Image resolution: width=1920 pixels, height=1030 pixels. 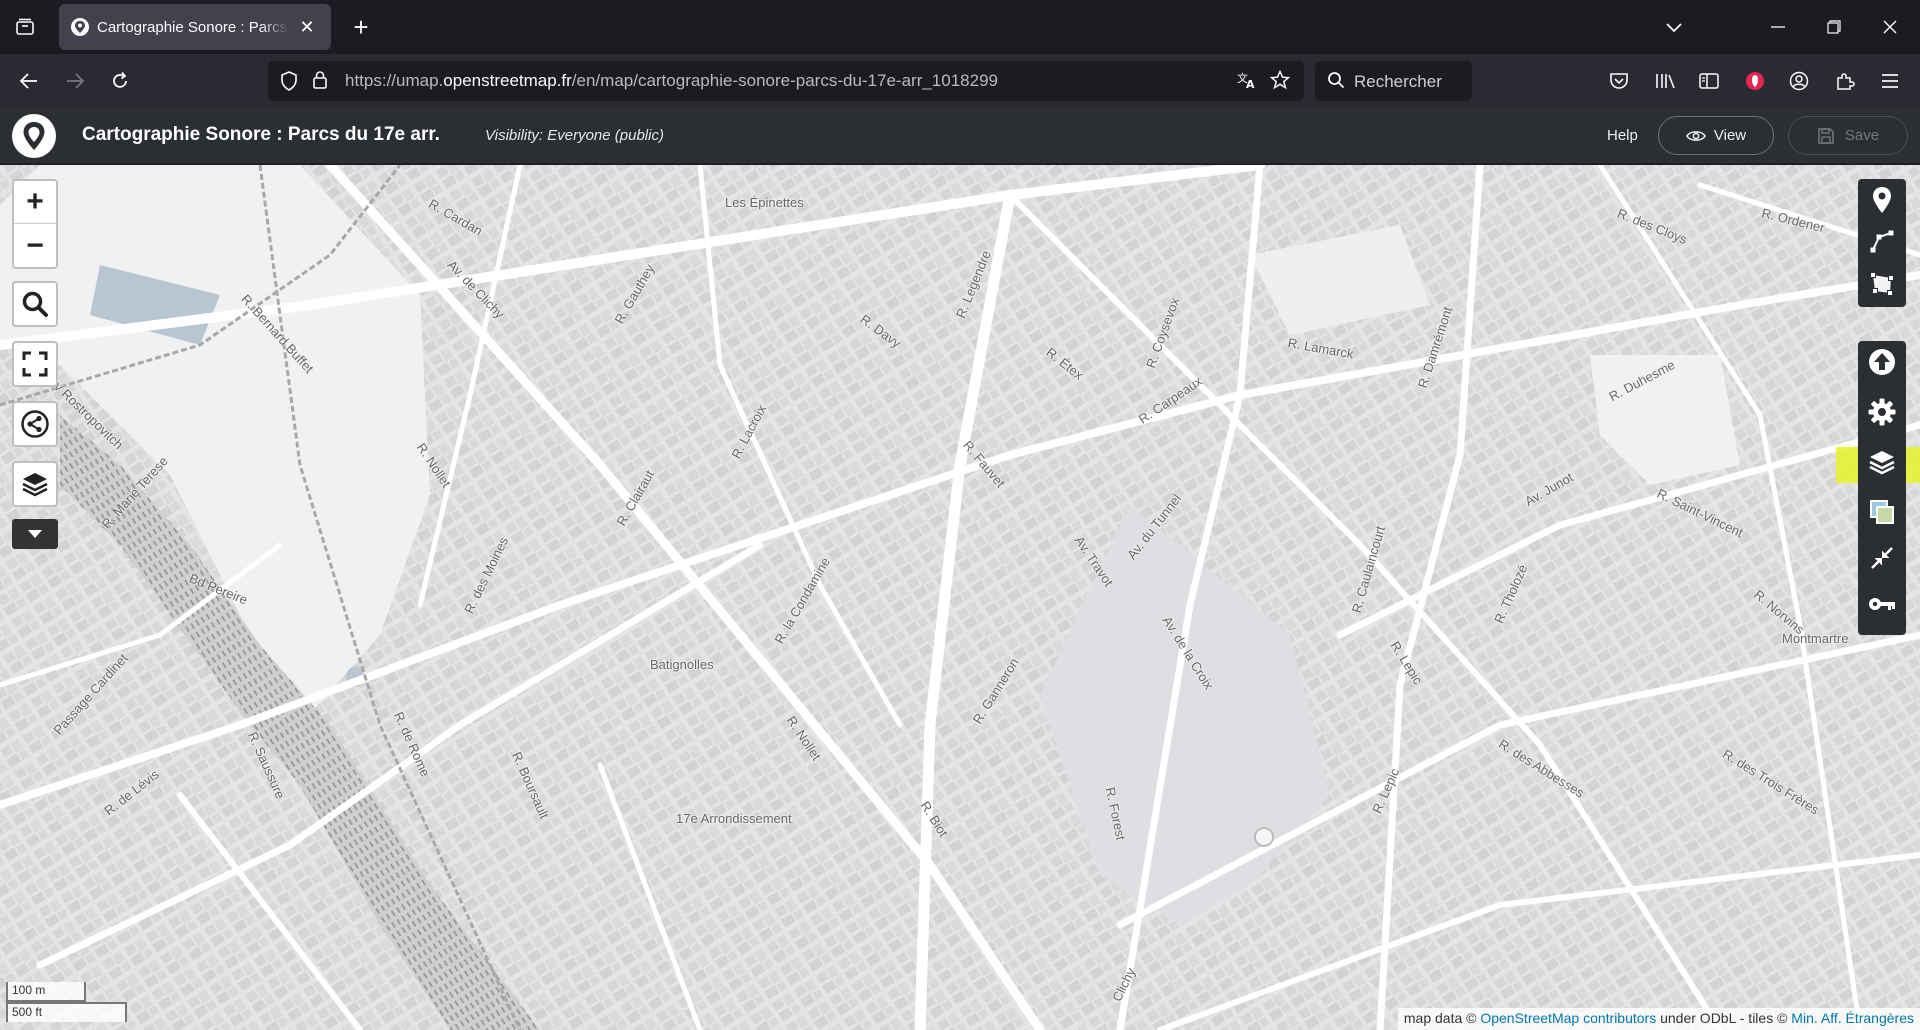 What do you see at coordinates (261, 135) in the screenshot?
I see `map-title: Cartographie Sonore : Parcs du 17e arr.` at bounding box center [261, 135].